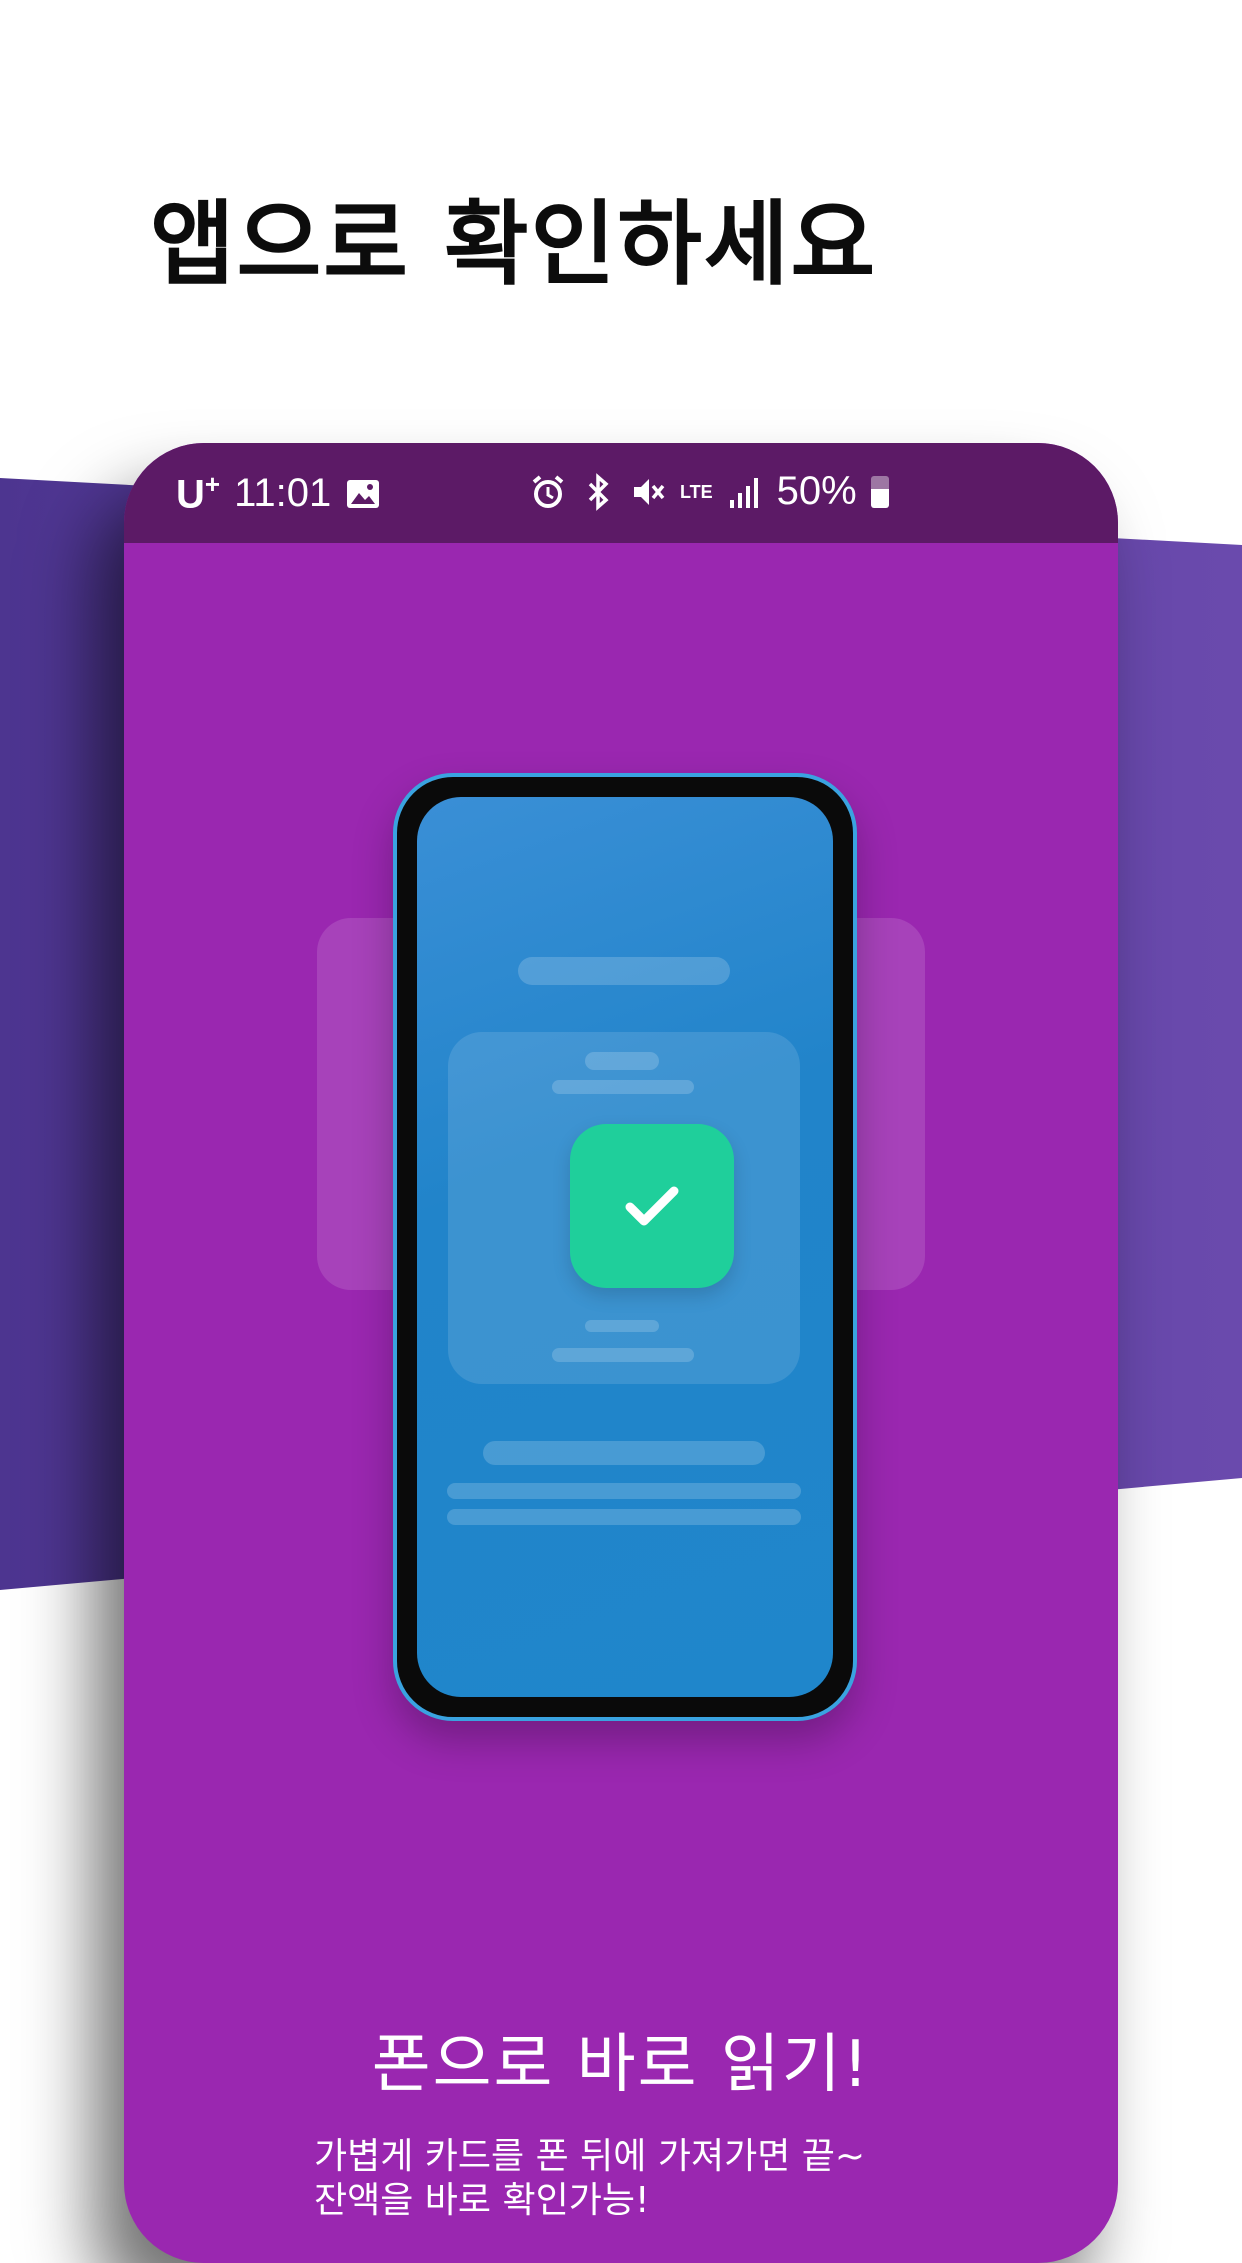 This screenshot has height=2263, width=1242. What do you see at coordinates (548, 492) in the screenshot?
I see `alarm-icon` at bounding box center [548, 492].